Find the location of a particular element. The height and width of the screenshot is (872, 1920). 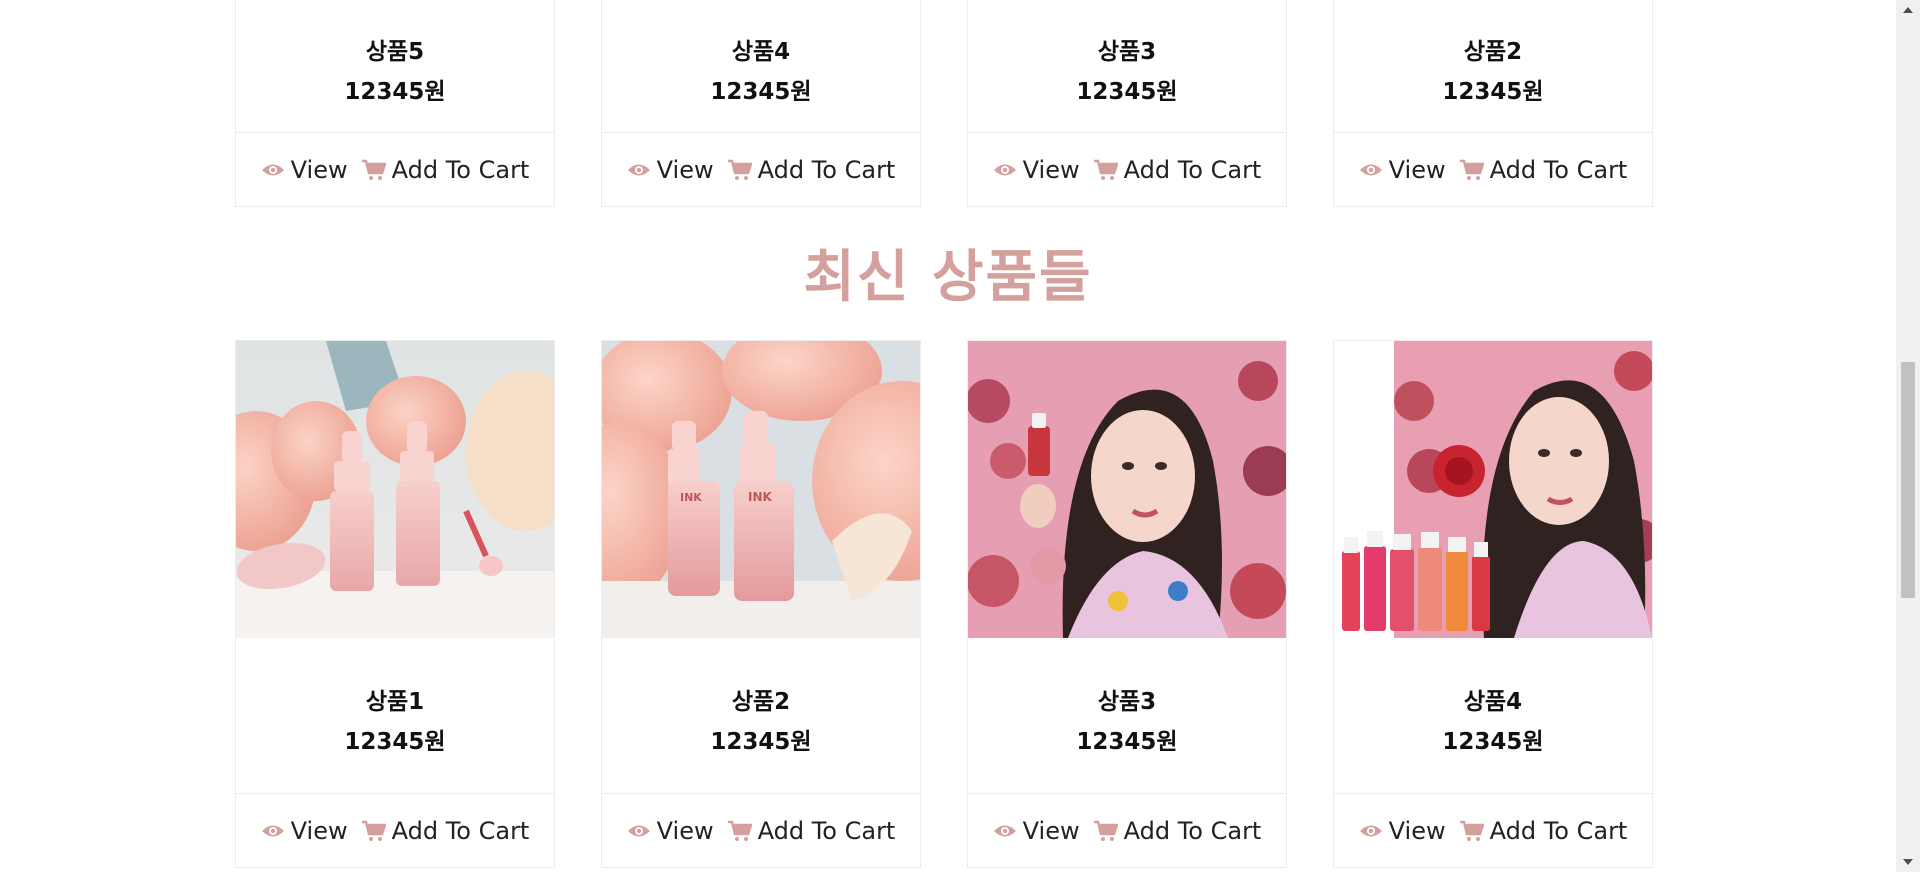

model-with-tint-photo is located at coordinates (1127, 489).